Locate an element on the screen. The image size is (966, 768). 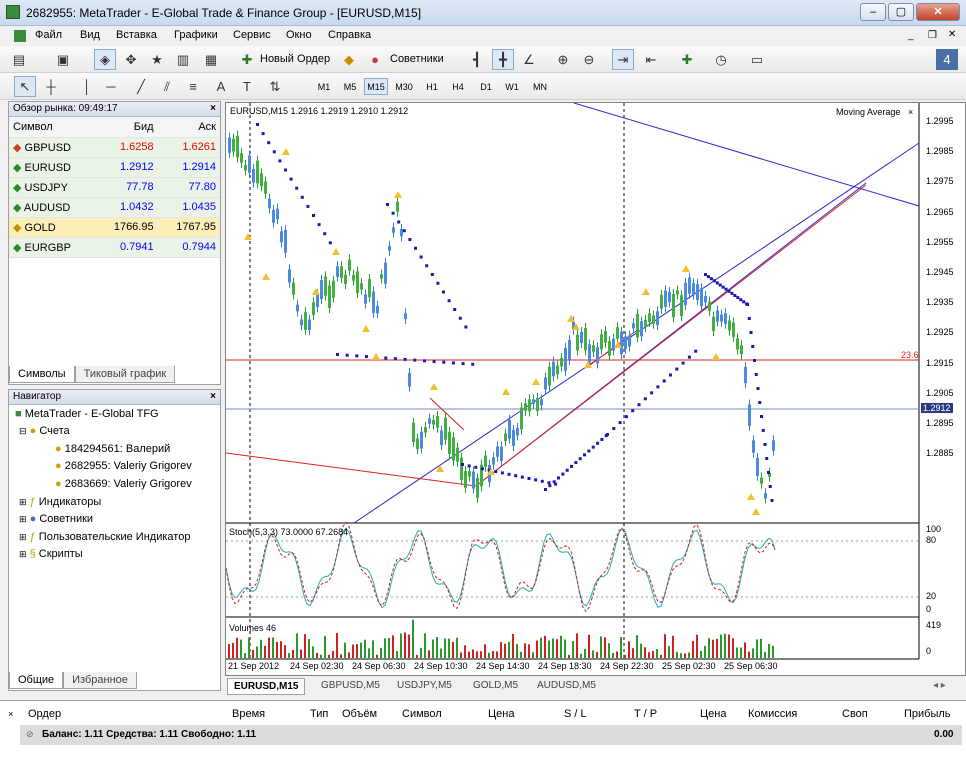
menu-view: Вид is located at coordinates (90, 35).